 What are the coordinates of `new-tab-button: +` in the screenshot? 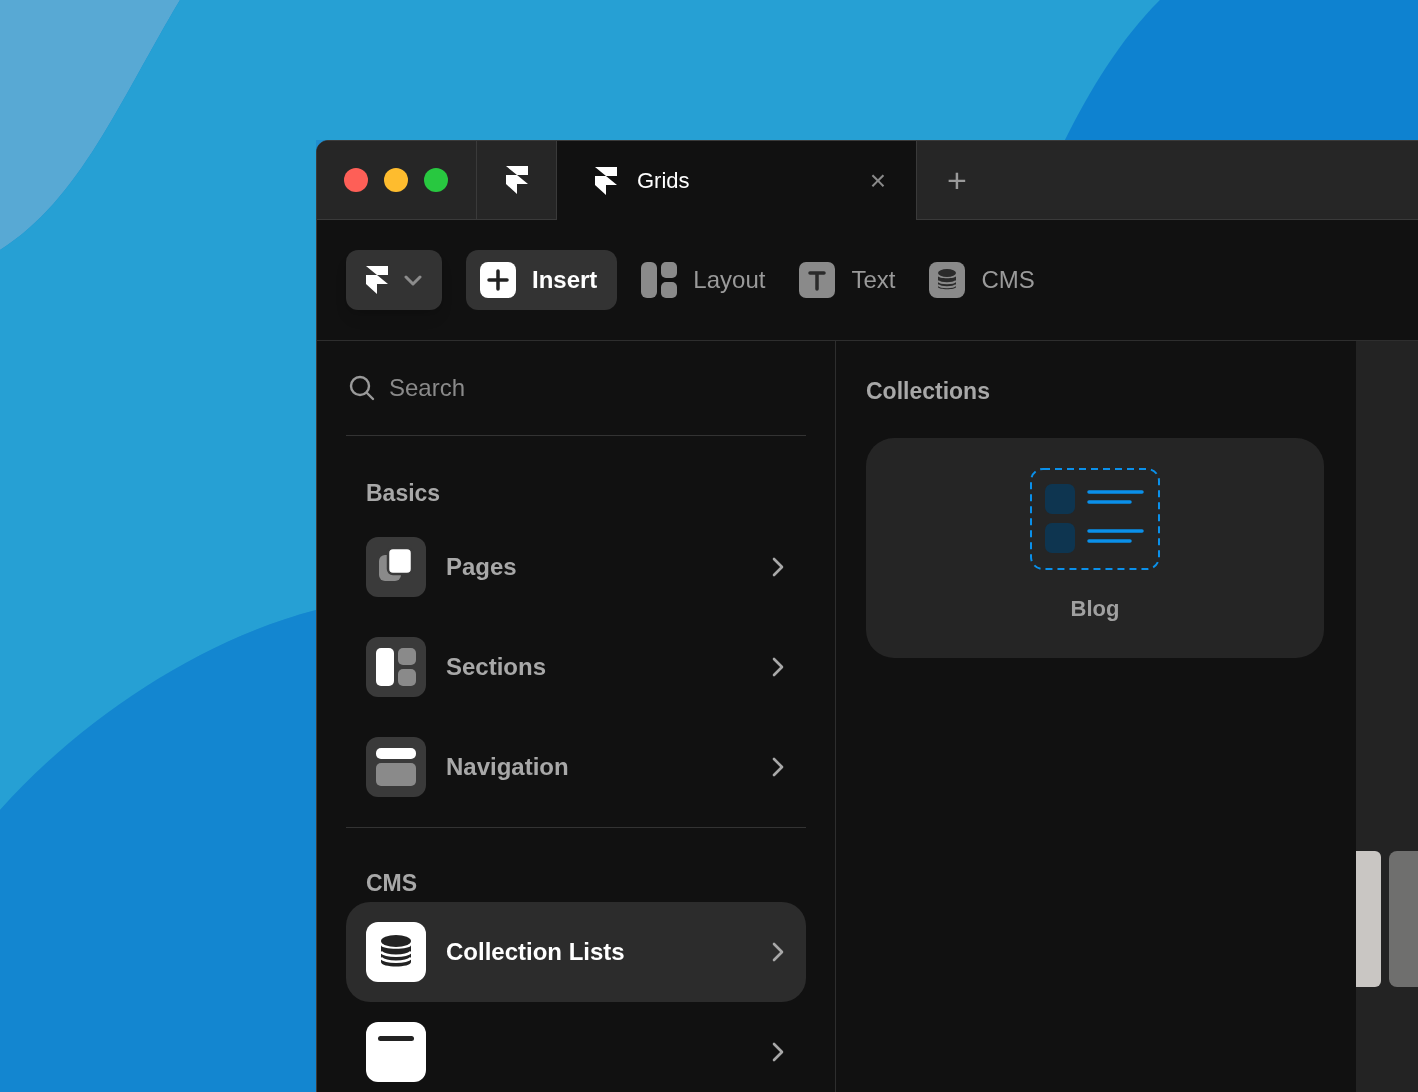 It's located at (957, 180).